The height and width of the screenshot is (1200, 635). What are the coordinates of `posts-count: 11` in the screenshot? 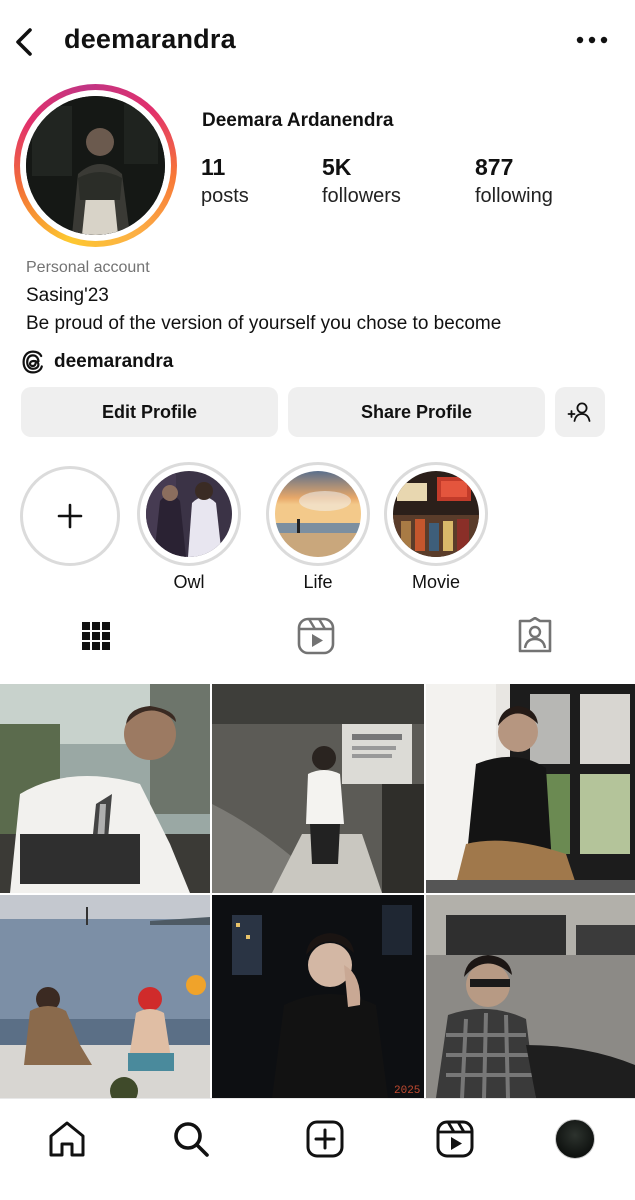 It's located at (213, 167).